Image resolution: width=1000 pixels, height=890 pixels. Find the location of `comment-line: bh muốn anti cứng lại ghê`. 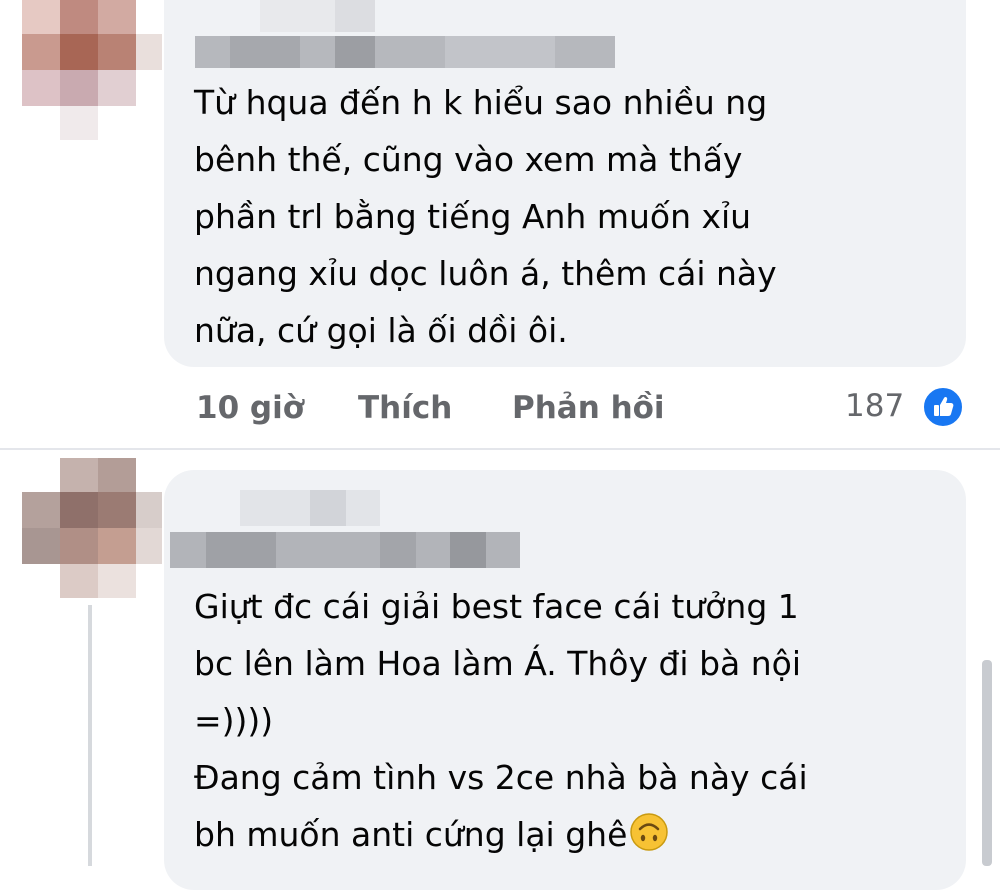

comment-line: bh muốn anti cứng lại ghê is located at coordinates (501, 834).